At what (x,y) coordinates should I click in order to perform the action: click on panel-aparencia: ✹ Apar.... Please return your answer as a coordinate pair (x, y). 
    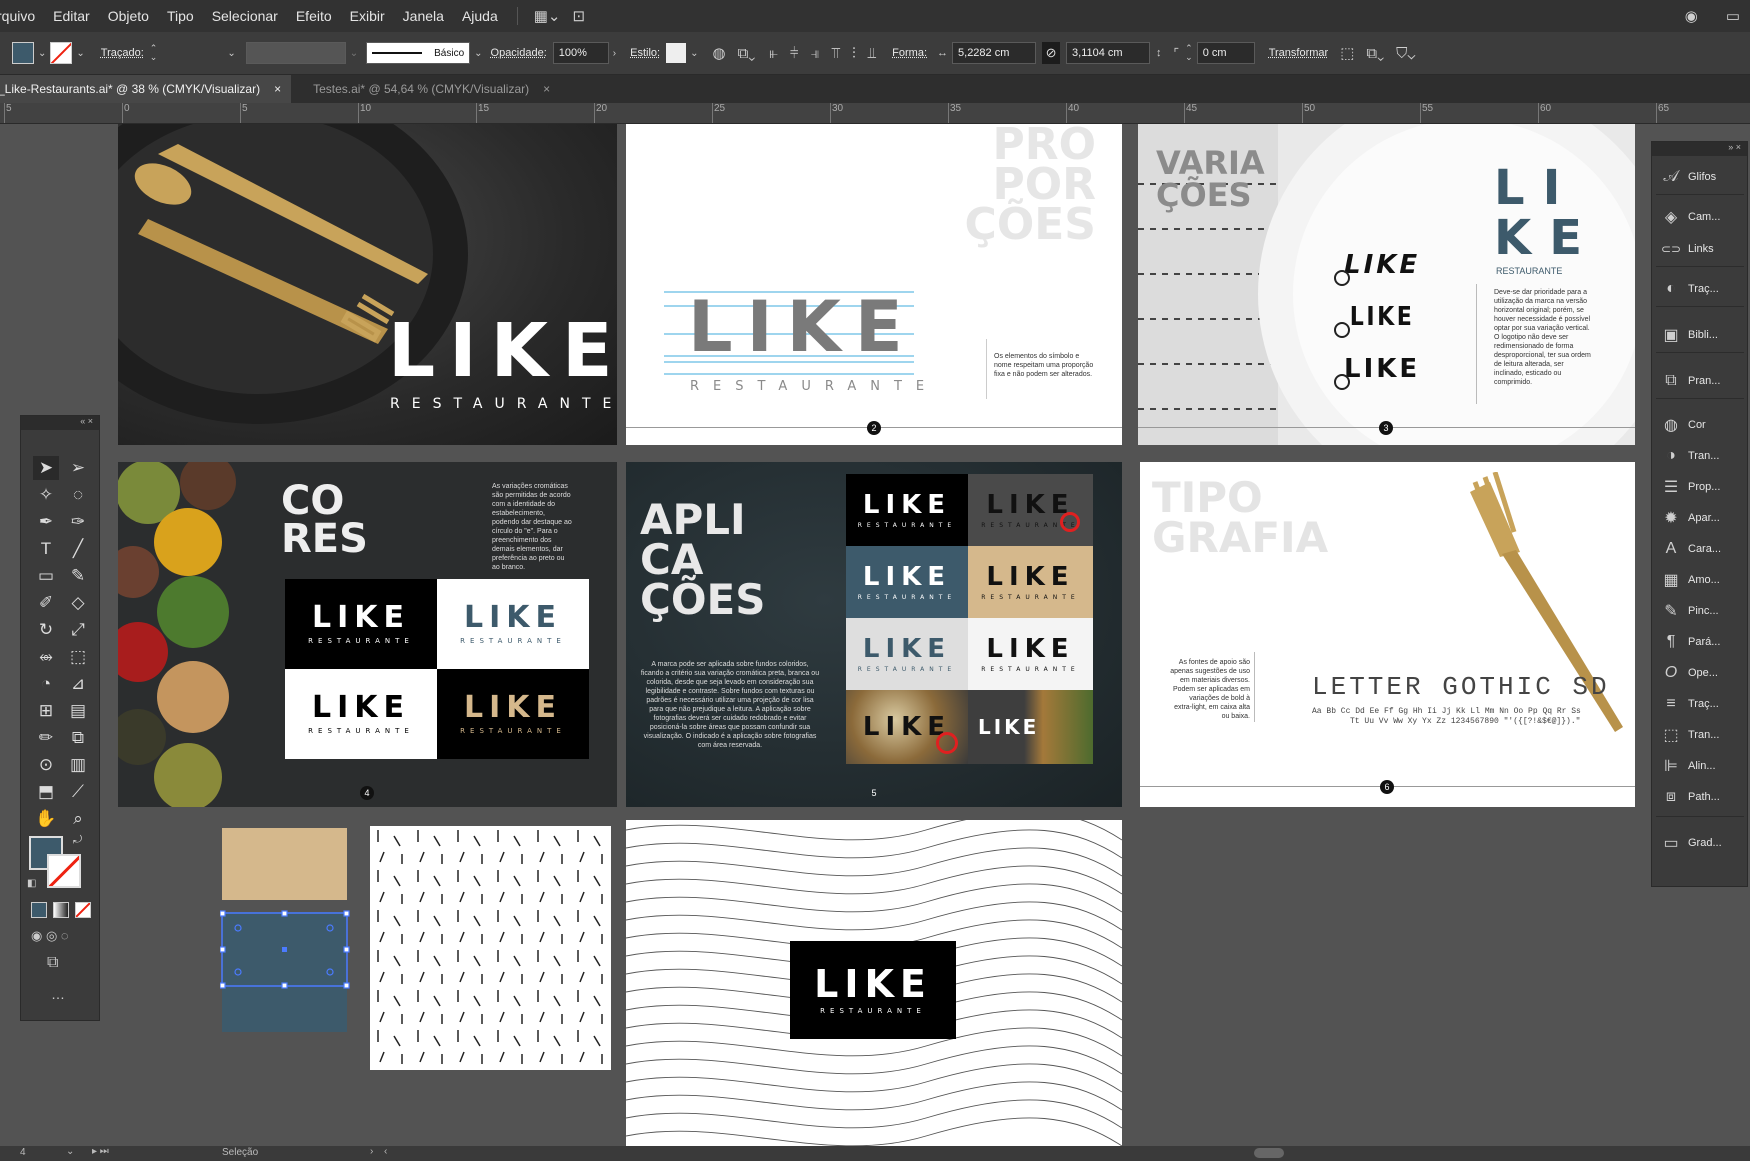
    Looking at the image, I should click on (1690, 518).